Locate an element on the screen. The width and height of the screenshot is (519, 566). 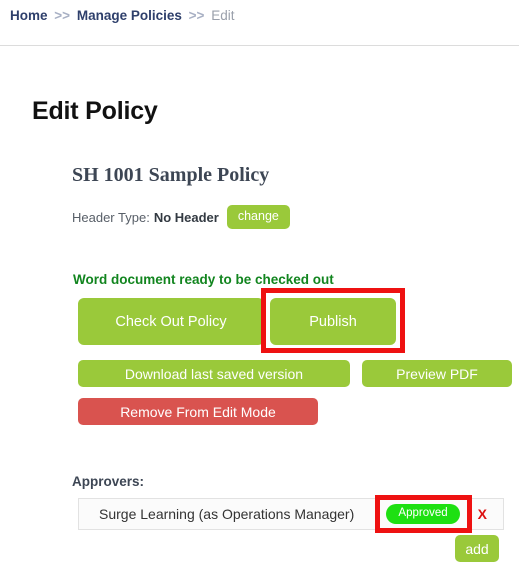
approver-status-badge: Approved is located at coordinates (423, 514).